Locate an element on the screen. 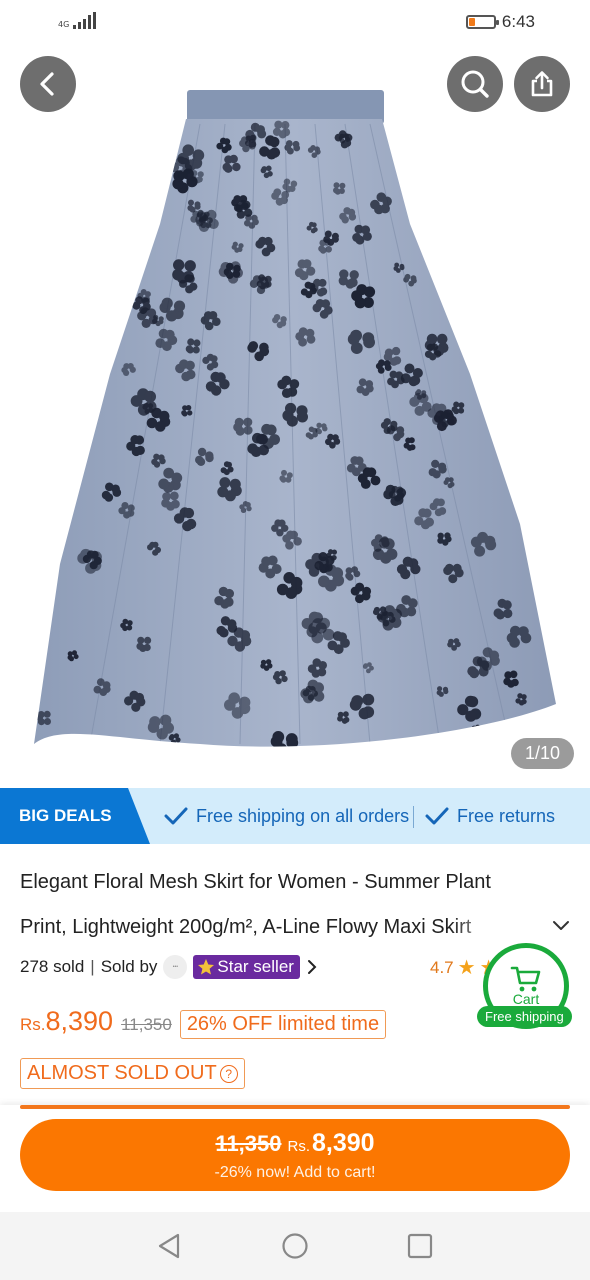 The width and height of the screenshot is (590, 1280). button-new-price: 8,390 is located at coordinates (343, 1143).